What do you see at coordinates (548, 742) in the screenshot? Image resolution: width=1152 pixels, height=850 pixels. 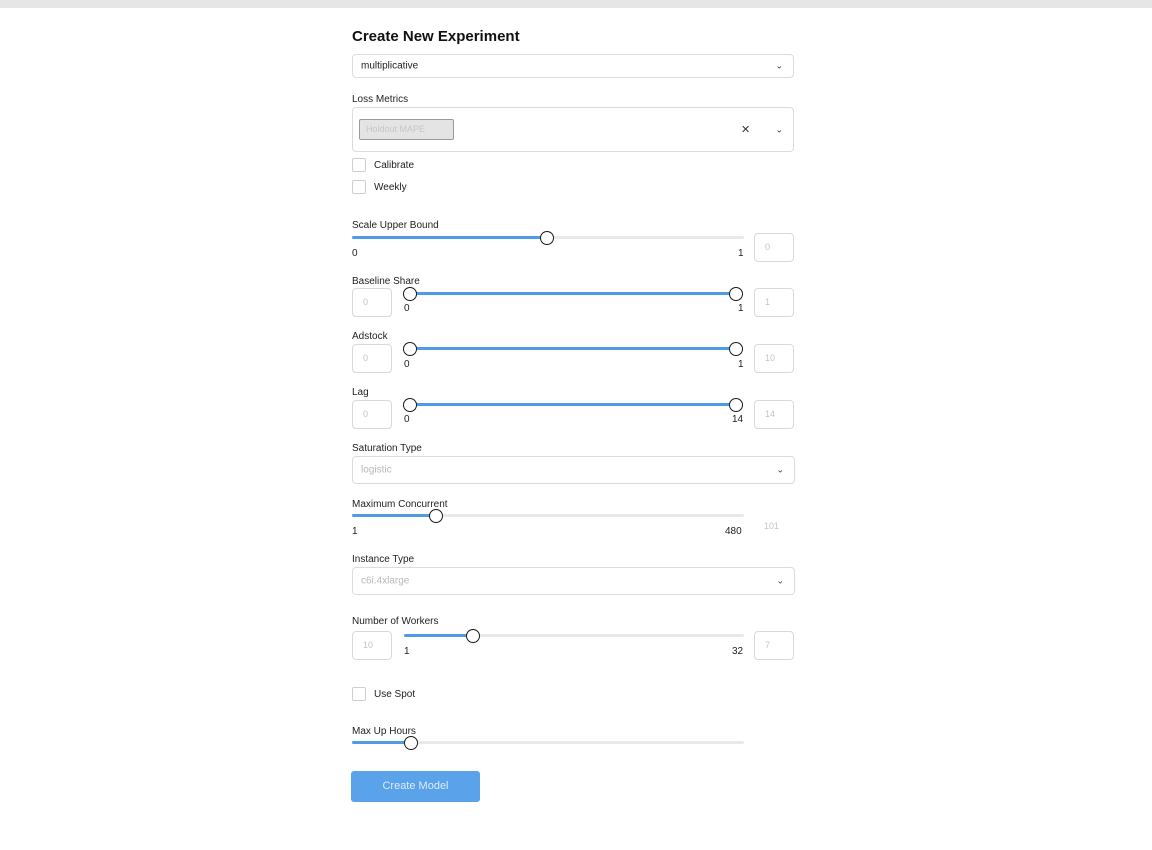 I see `max-up-hours-slider` at bounding box center [548, 742].